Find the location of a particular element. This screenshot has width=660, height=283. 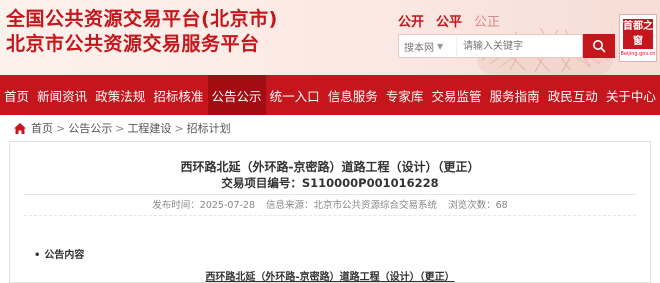

capital-window-logo: 首 都 之 窗 Beijing.gov.cn is located at coordinates (638, 38).